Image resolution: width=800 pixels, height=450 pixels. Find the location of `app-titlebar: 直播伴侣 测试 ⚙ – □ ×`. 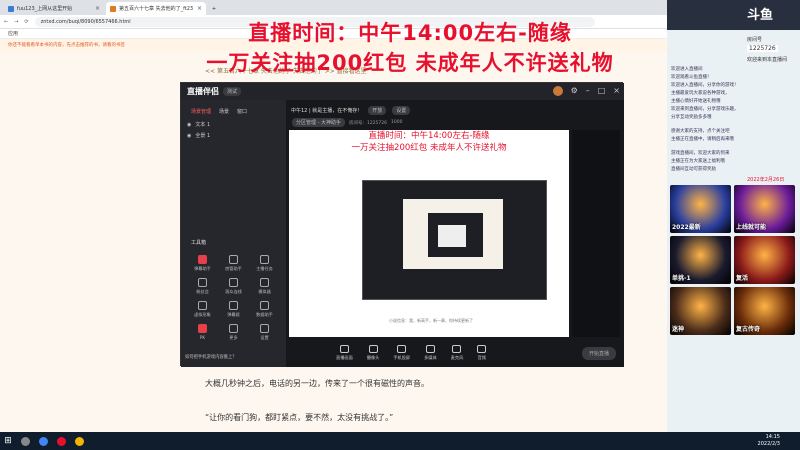

app-titlebar: 直播伴侣 测试 ⚙ – □ × is located at coordinates (402, 91).